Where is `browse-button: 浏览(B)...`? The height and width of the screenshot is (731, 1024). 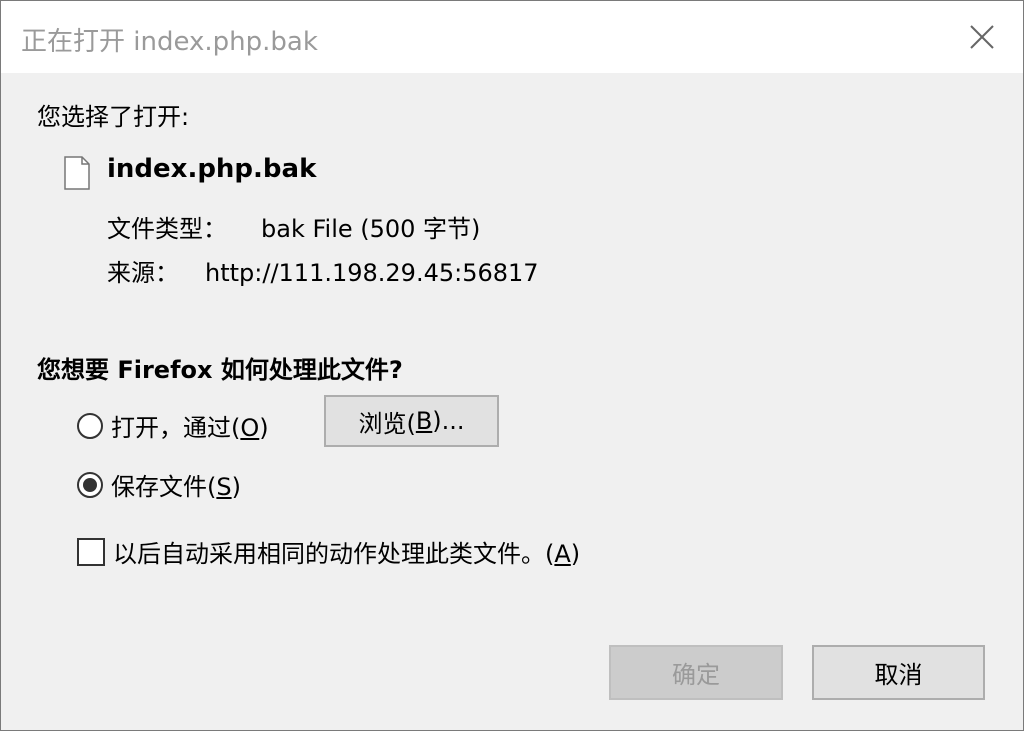 browse-button: 浏览(B)... is located at coordinates (411, 421).